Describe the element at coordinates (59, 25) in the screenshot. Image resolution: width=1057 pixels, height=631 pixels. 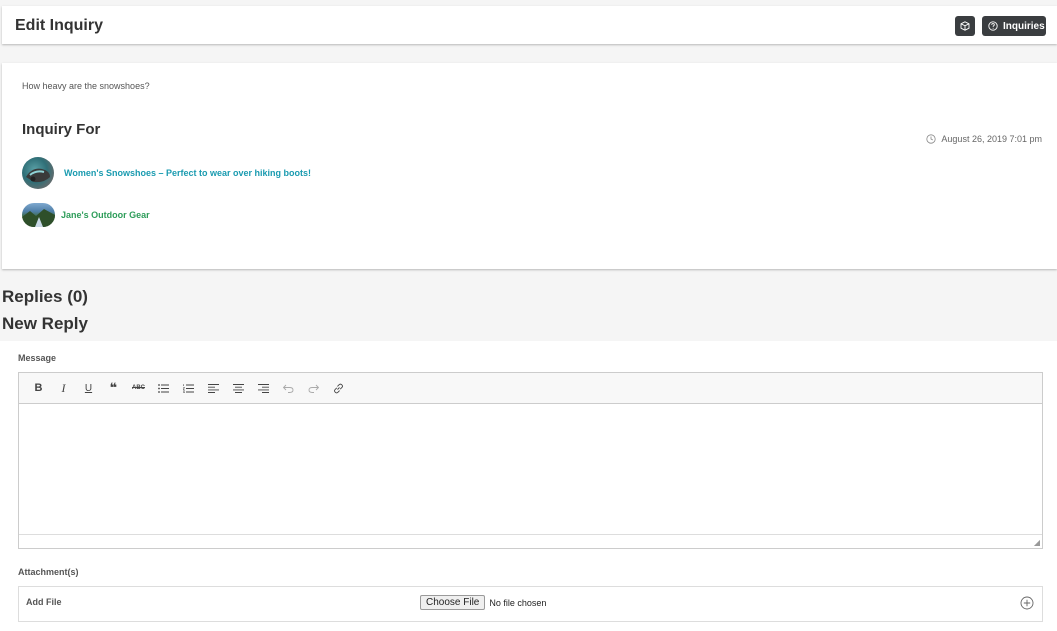
I see `page-title: Edit Inquiry` at that location.